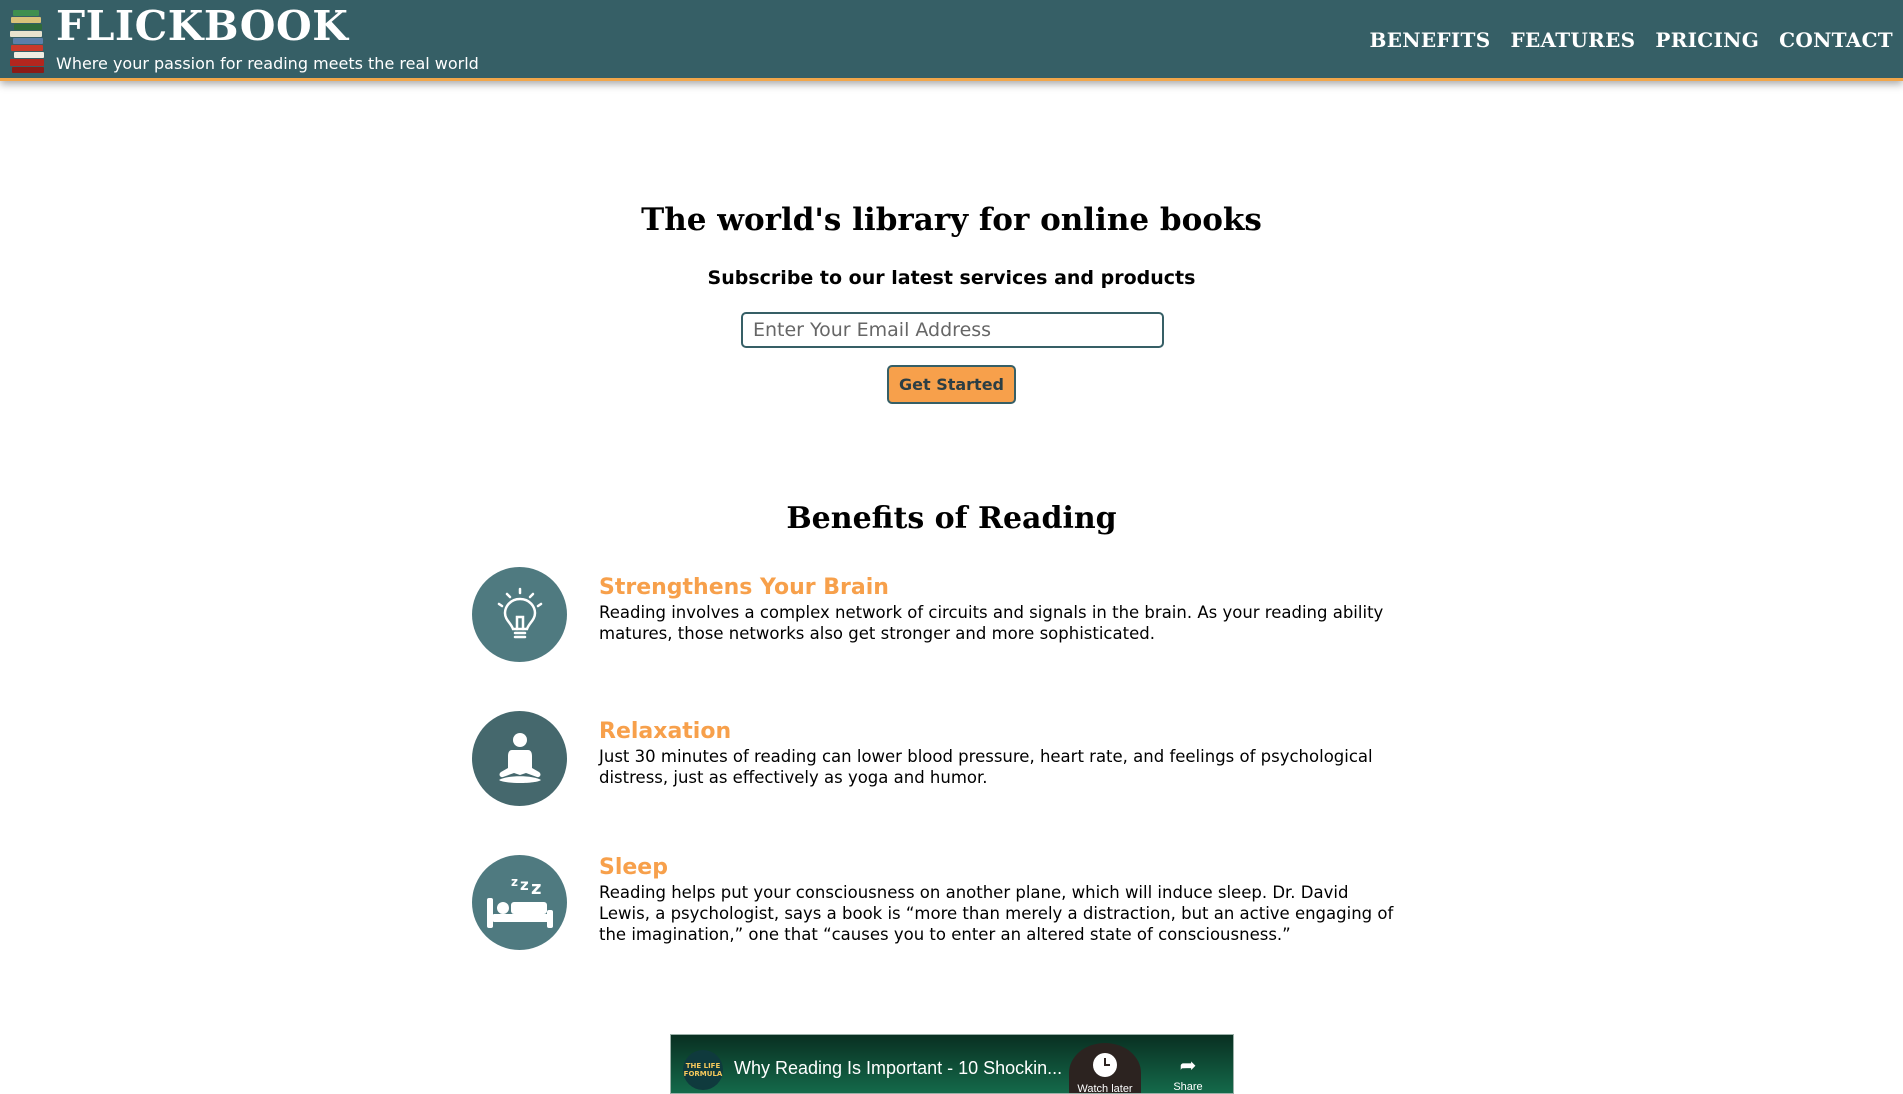 The width and height of the screenshot is (1903, 1094). Describe the element at coordinates (633, 867) in the screenshot. I see `benefit-heading: Sleep` at that location.